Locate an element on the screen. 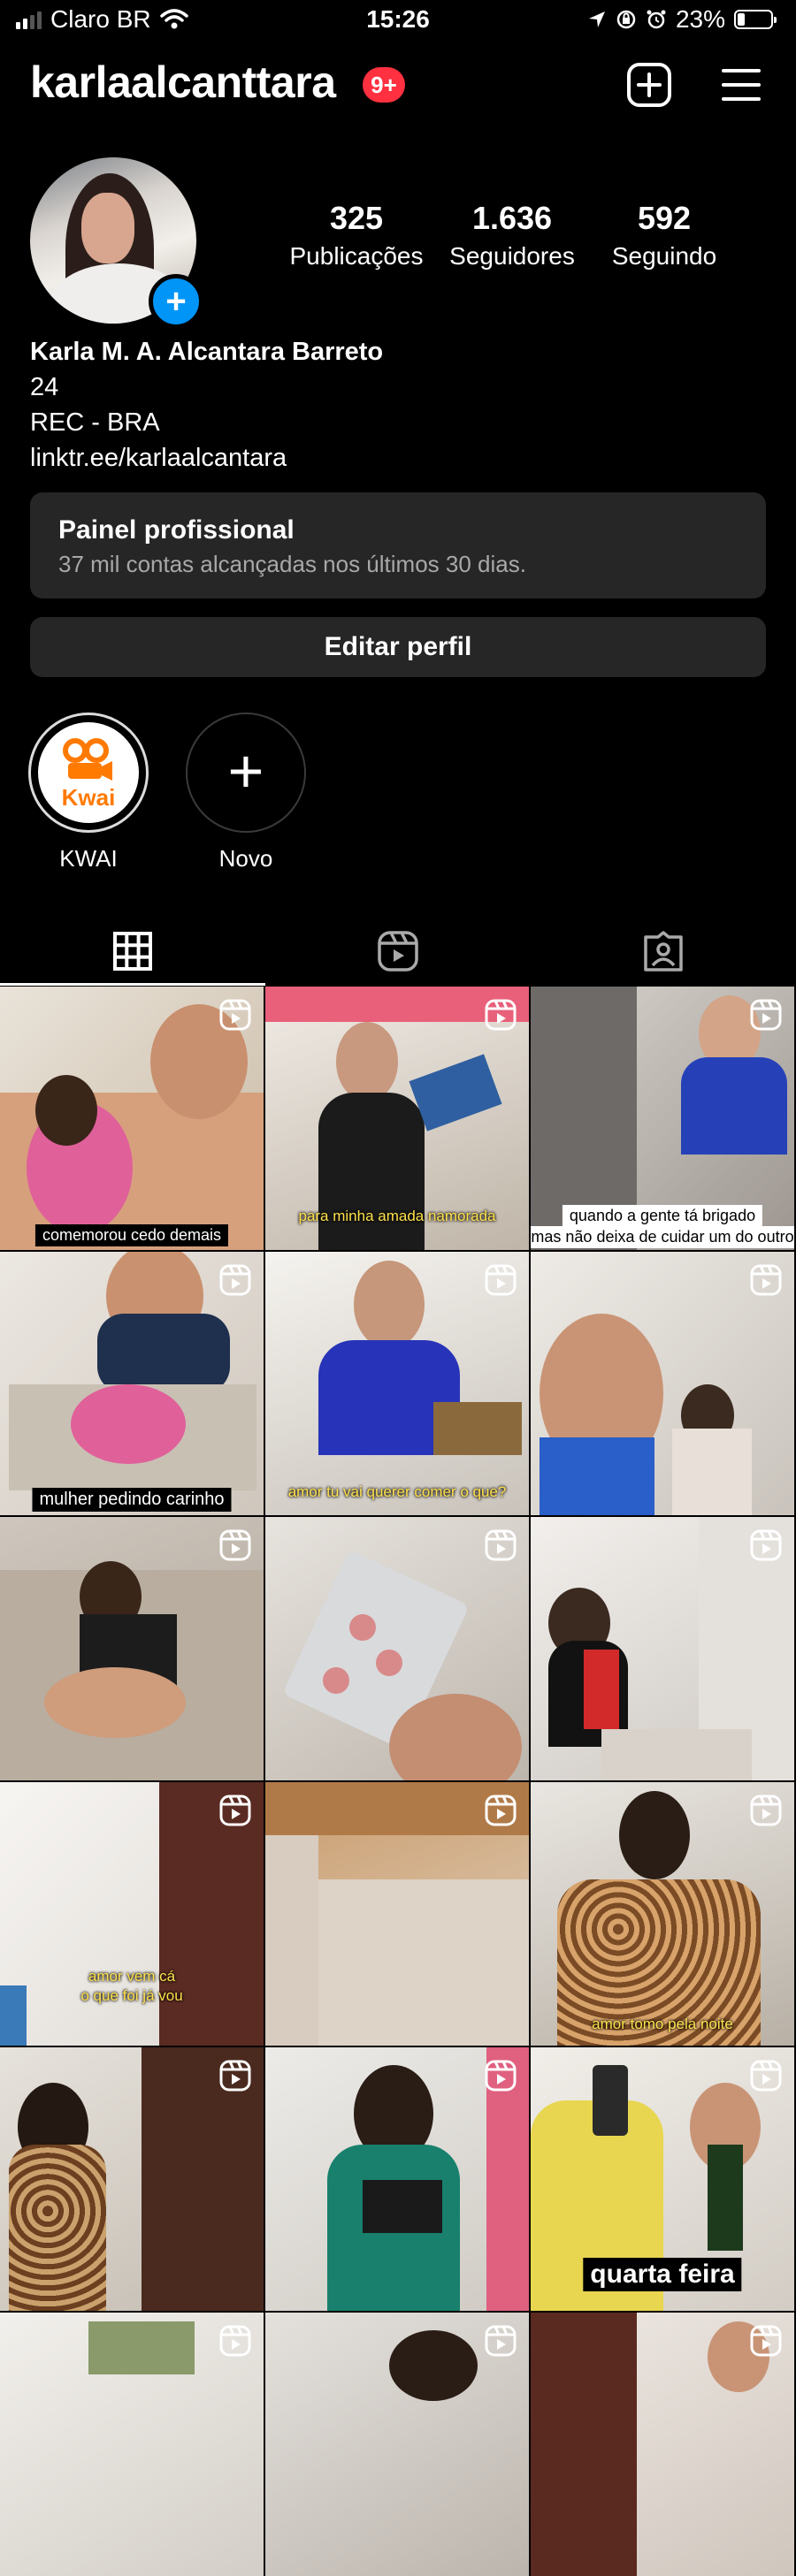 The image size is (796, 2576). post-caption: amor tomo pela noite is located at coordinates (662, 2024).